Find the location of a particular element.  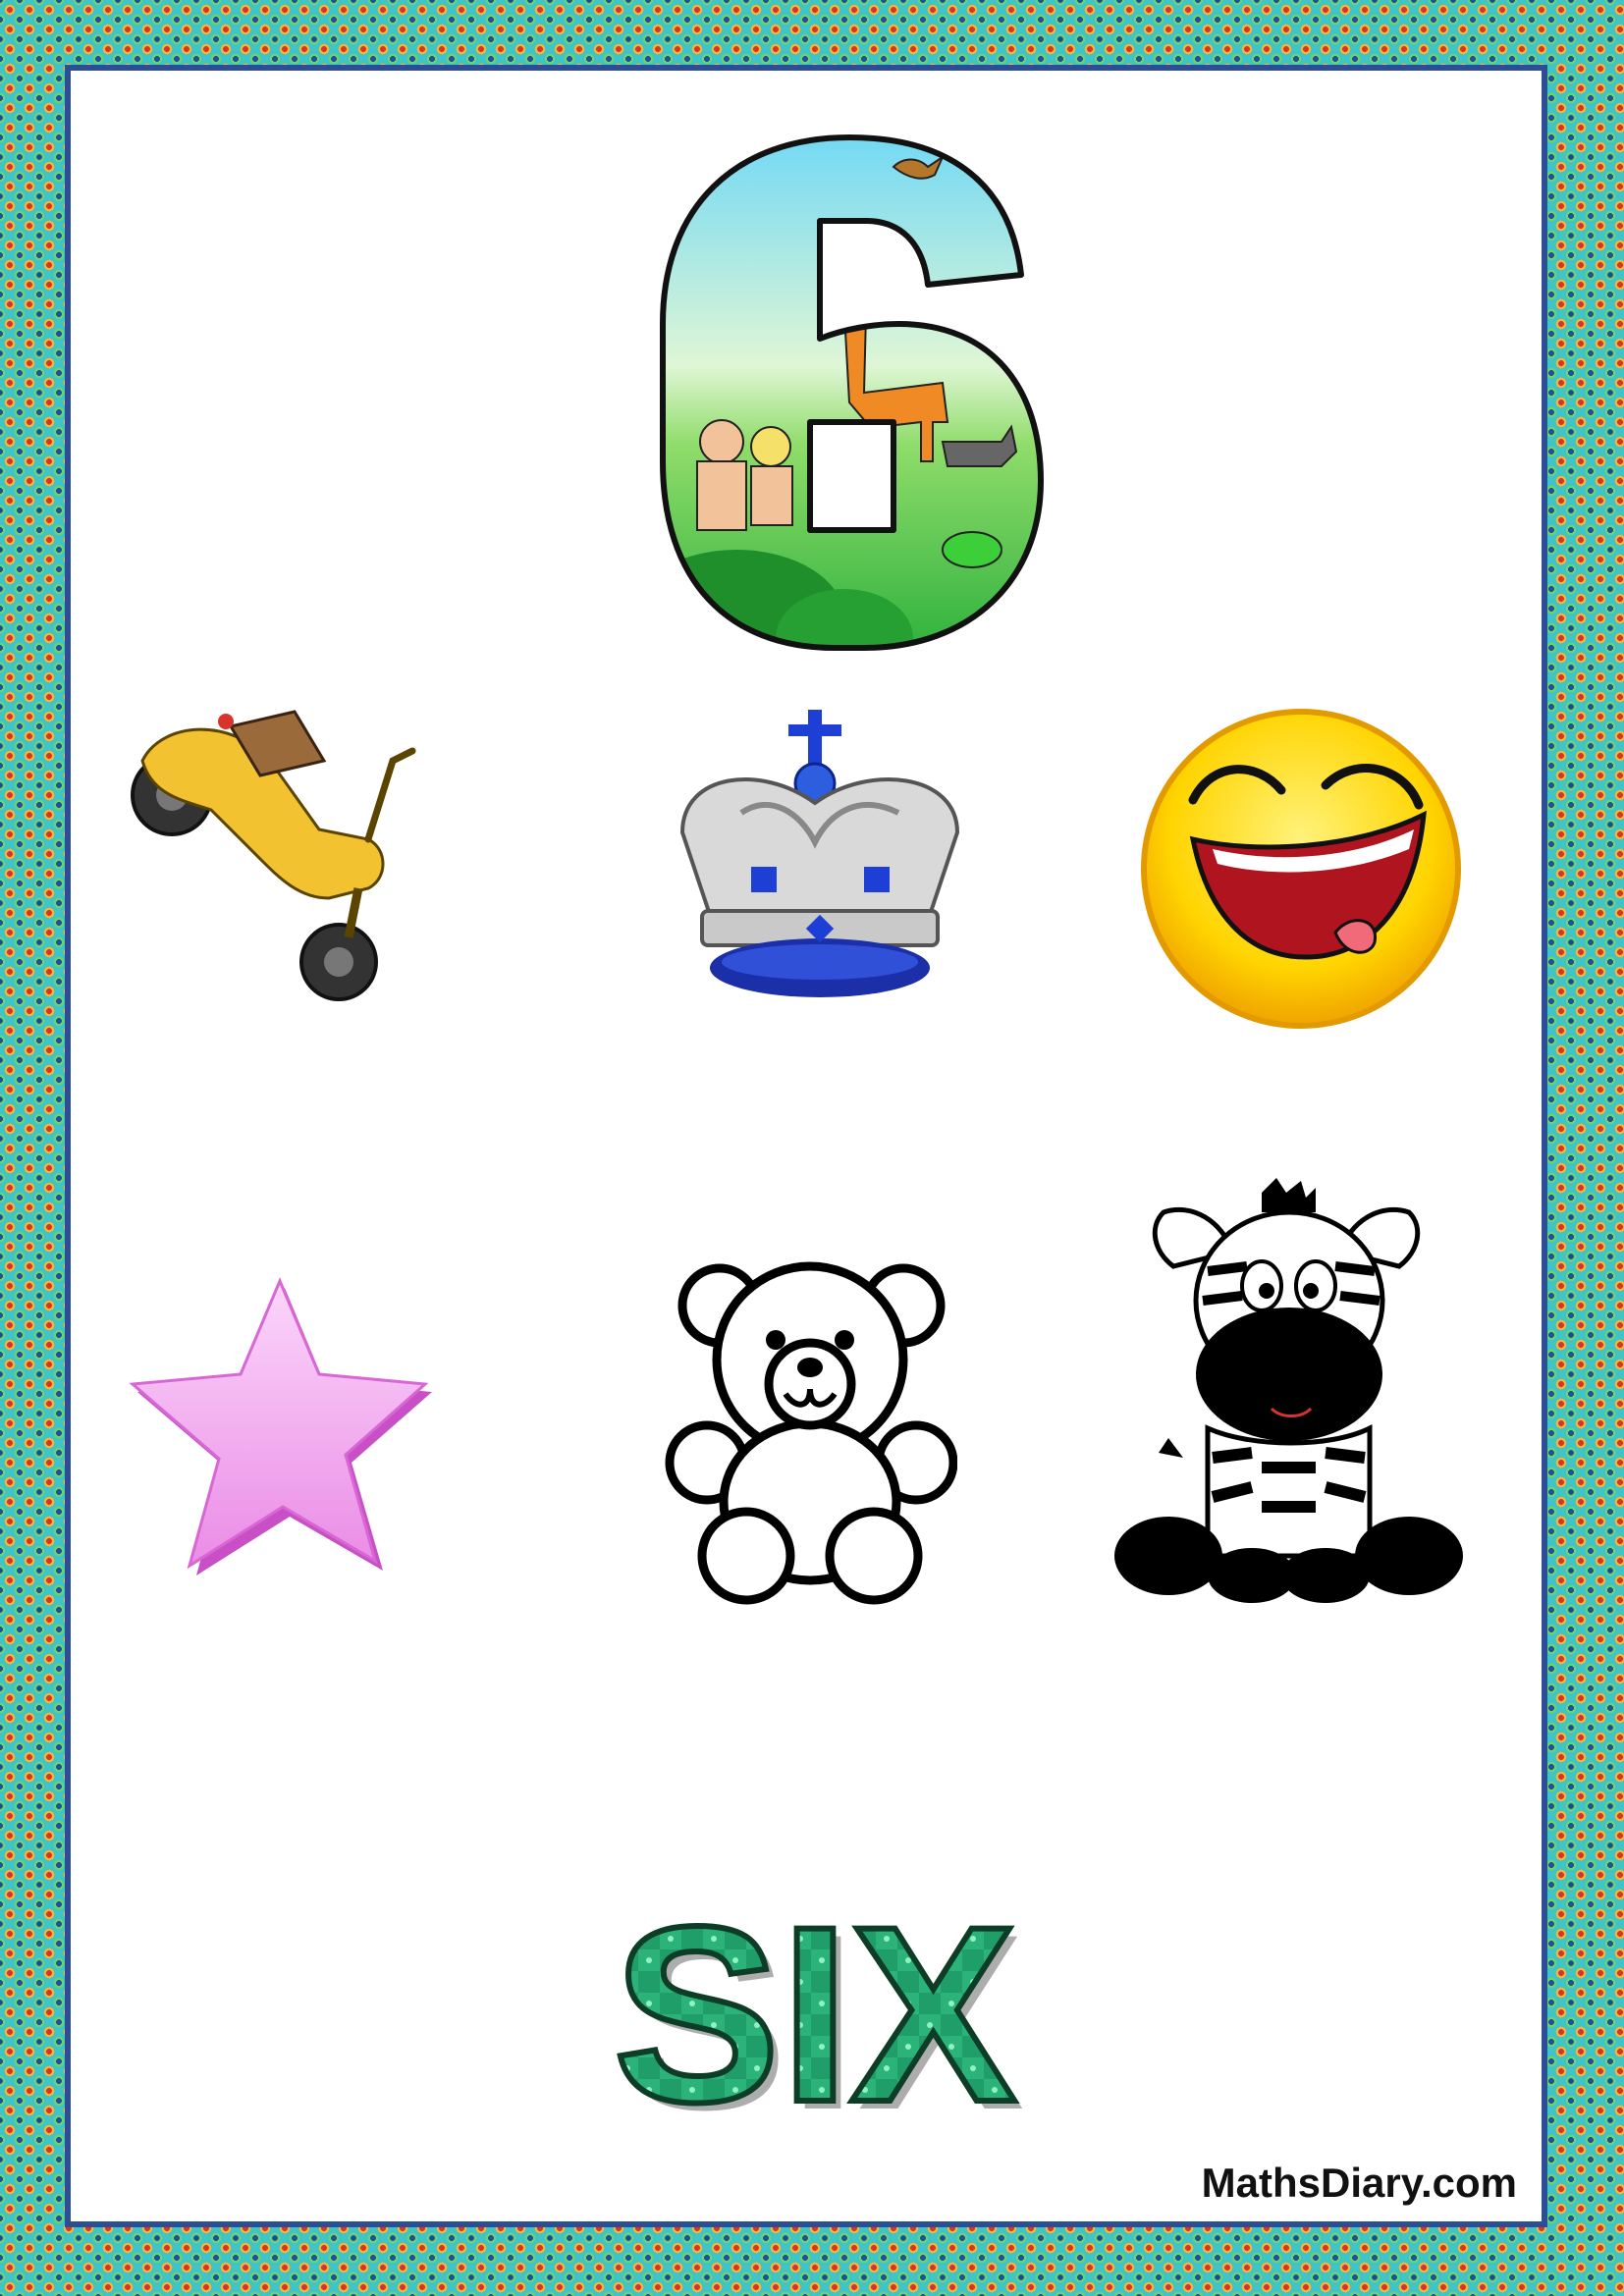

crown-icon is located at coordinates (819, 854).